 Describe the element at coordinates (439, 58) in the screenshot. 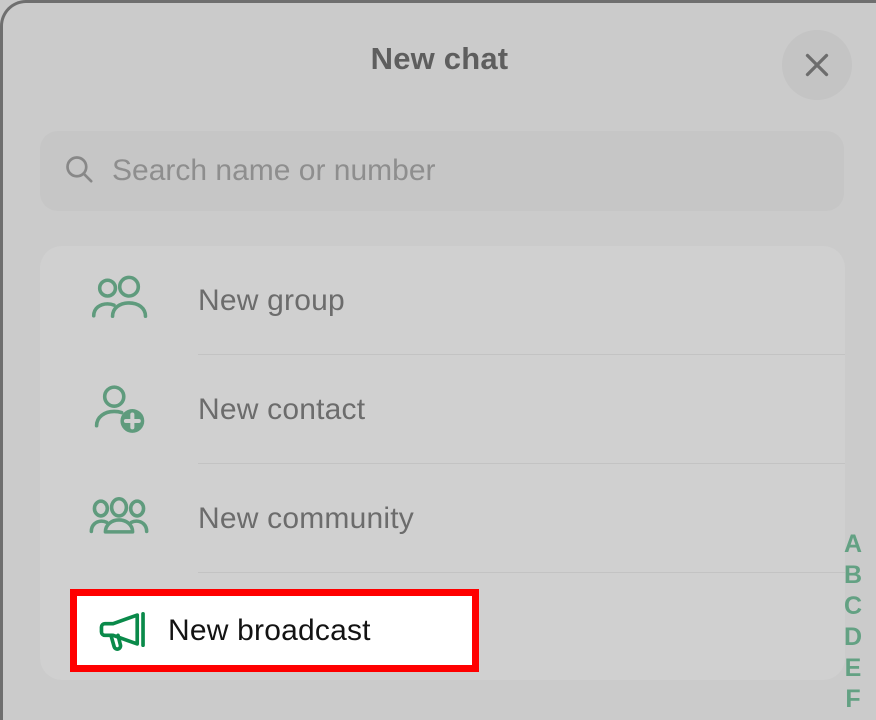

I see `page-title: New chat` at that location.